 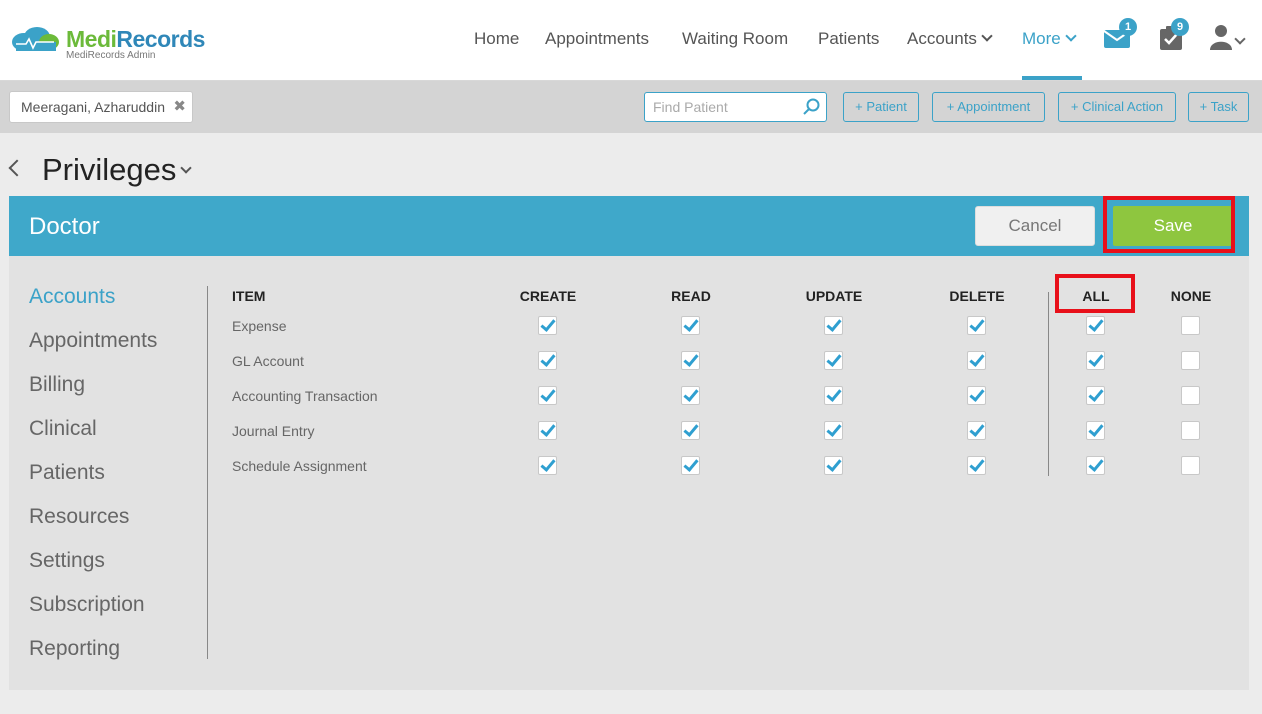 What do you see at coordinates (496, 39) in the screenshot?
I see `nav-home: Home` at bounding box center [496, 39].